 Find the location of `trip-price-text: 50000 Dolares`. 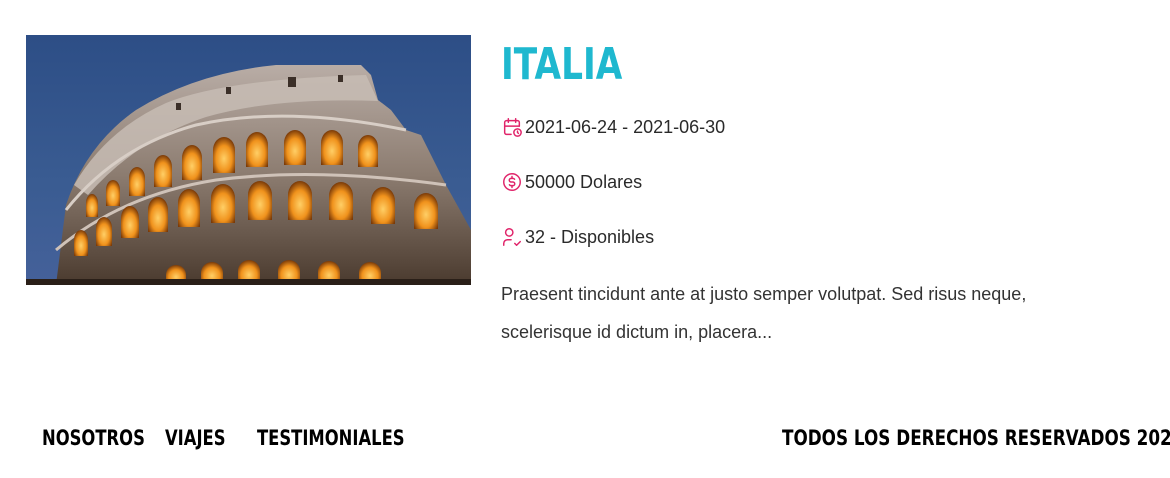

trip-price-text: 50000 Dolares is located at coordinates (584, 181).